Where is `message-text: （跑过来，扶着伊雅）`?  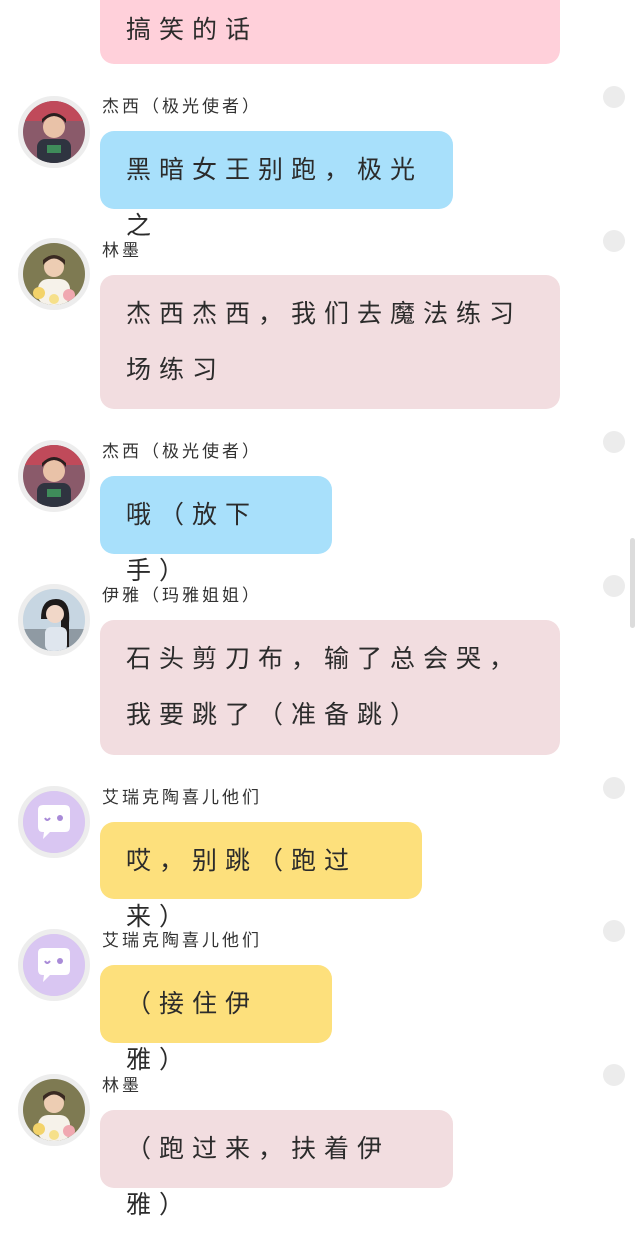
message-text: （跑过来，扶着伊雅） is located at coordinates (258, 1176).